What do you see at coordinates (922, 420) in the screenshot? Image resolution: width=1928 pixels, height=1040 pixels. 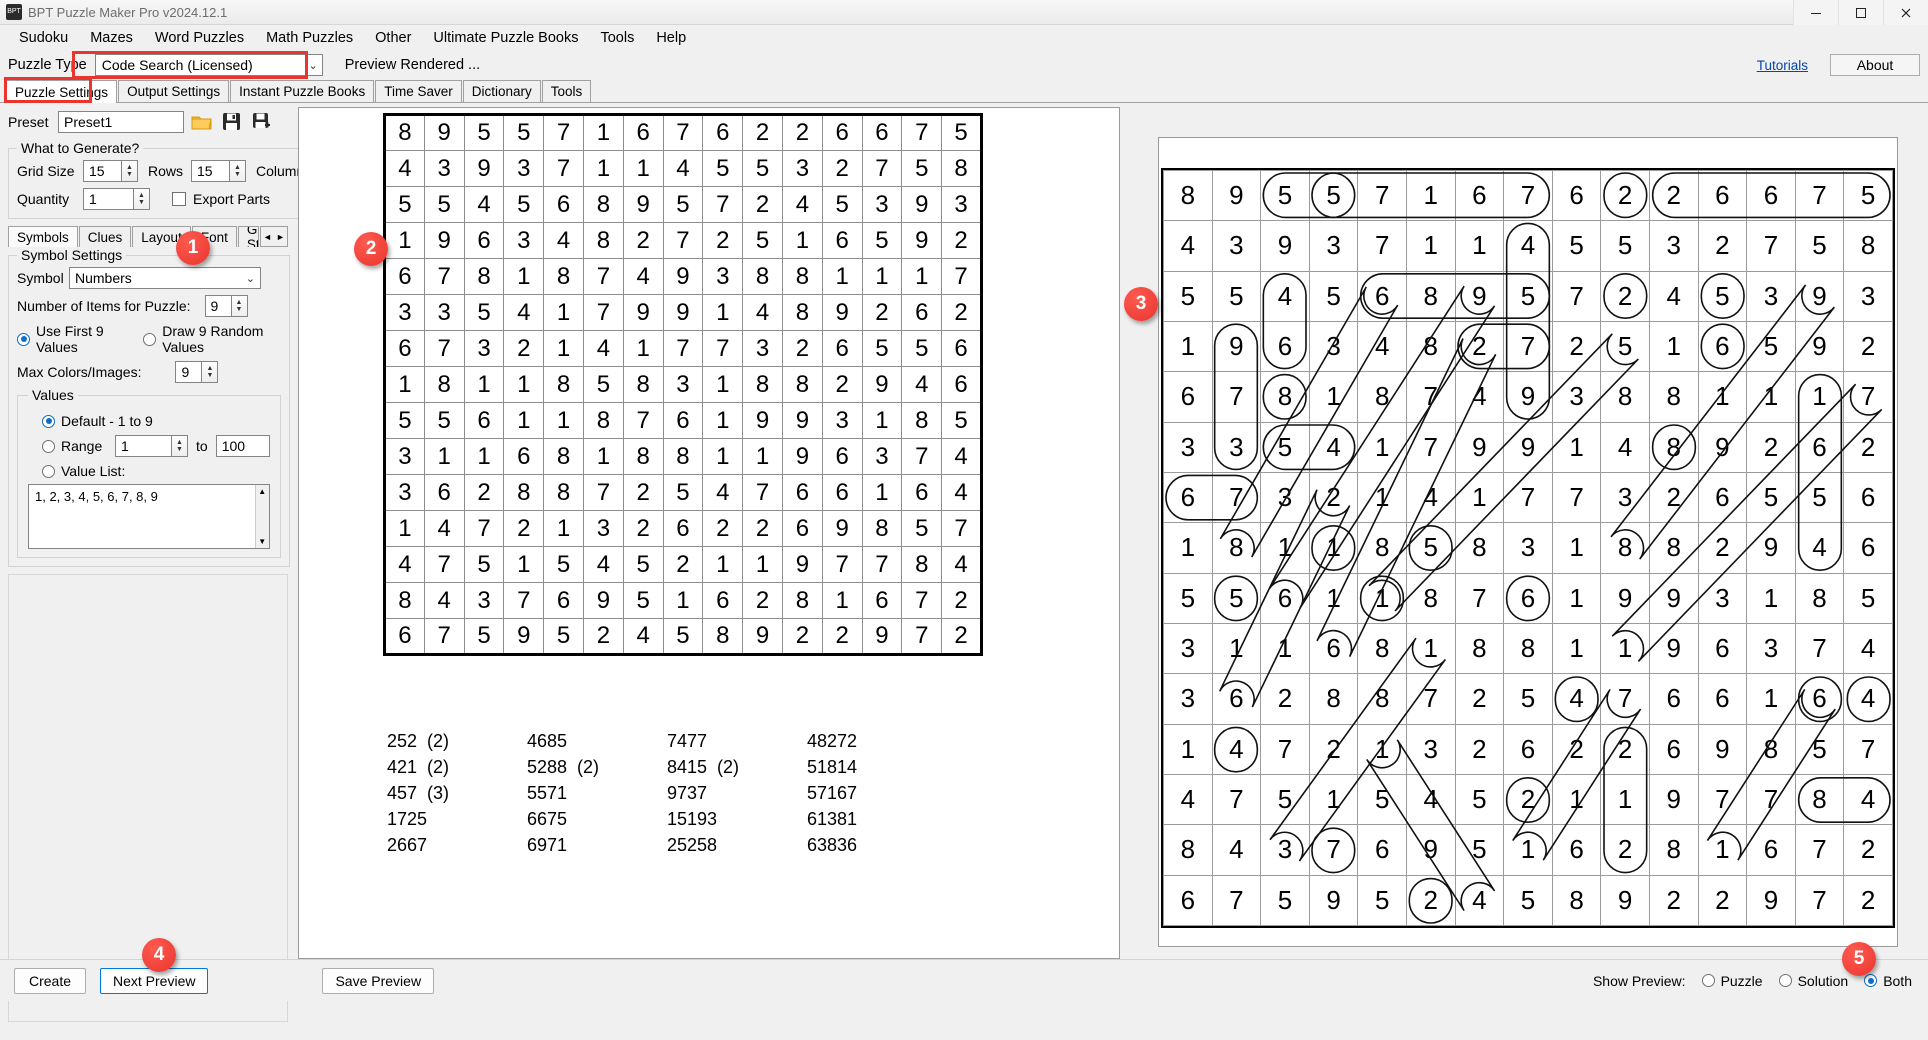 I see `puzzle-cell-r8-c13: 8` at bounding box center [922, 420].